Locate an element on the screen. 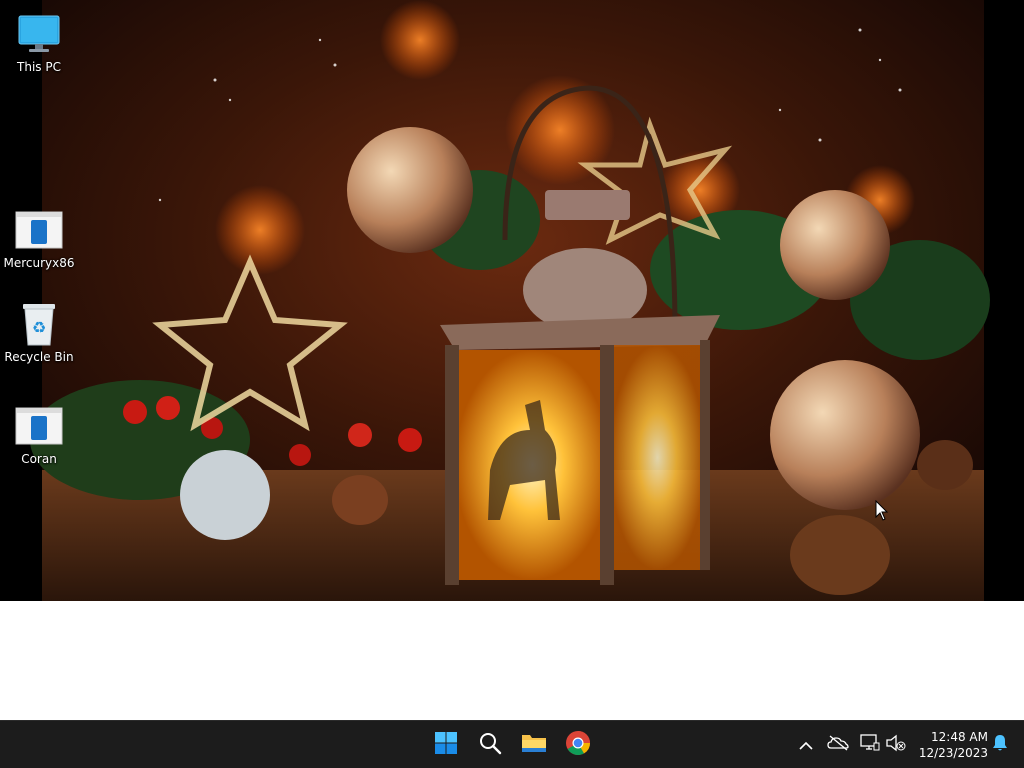  network-icon is located at coordinates (870, 745).